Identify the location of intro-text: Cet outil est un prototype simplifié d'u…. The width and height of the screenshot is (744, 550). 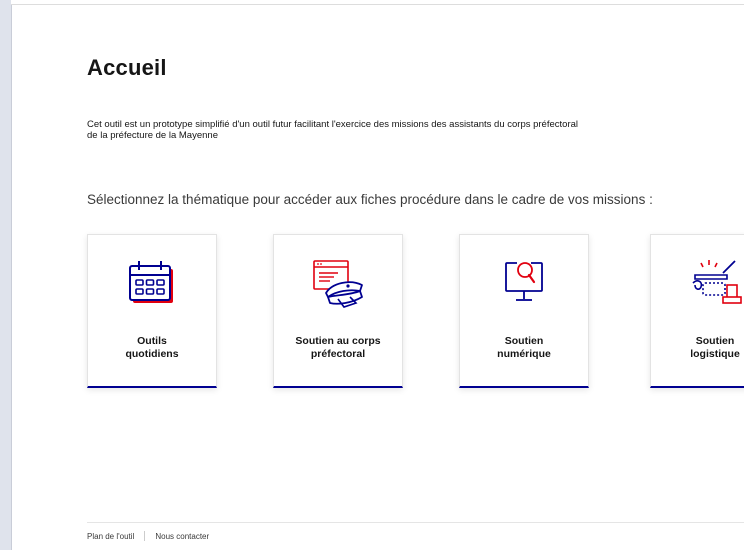
(415, 130).